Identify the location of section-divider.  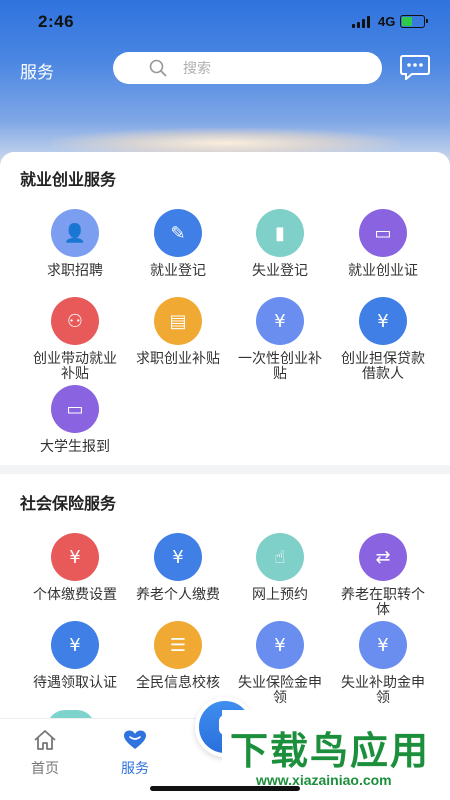
(225, 469).